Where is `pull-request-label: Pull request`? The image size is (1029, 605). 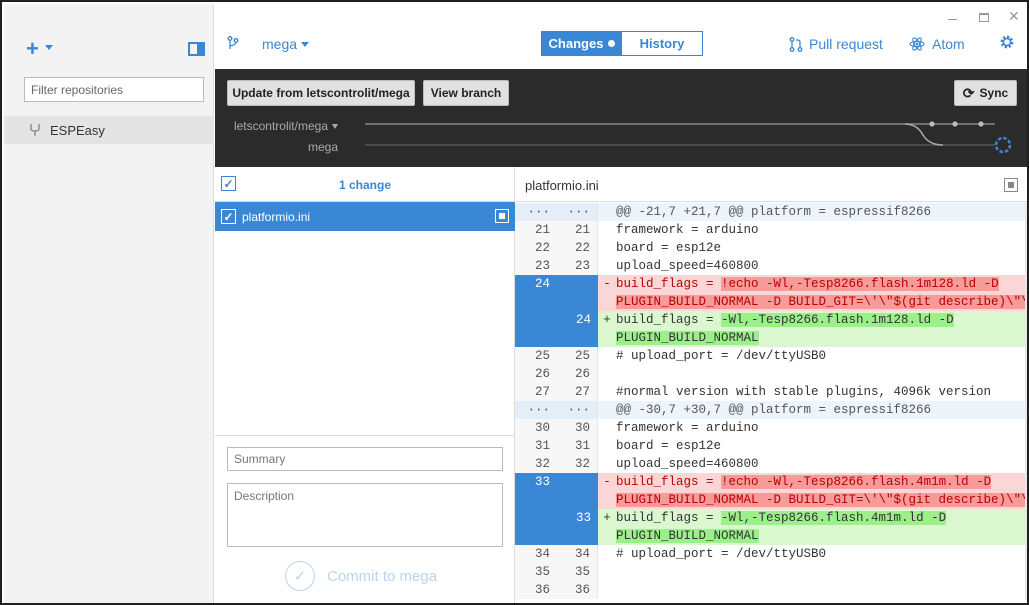 pull-request-label: Pull request is located at coordinates (846, 44).